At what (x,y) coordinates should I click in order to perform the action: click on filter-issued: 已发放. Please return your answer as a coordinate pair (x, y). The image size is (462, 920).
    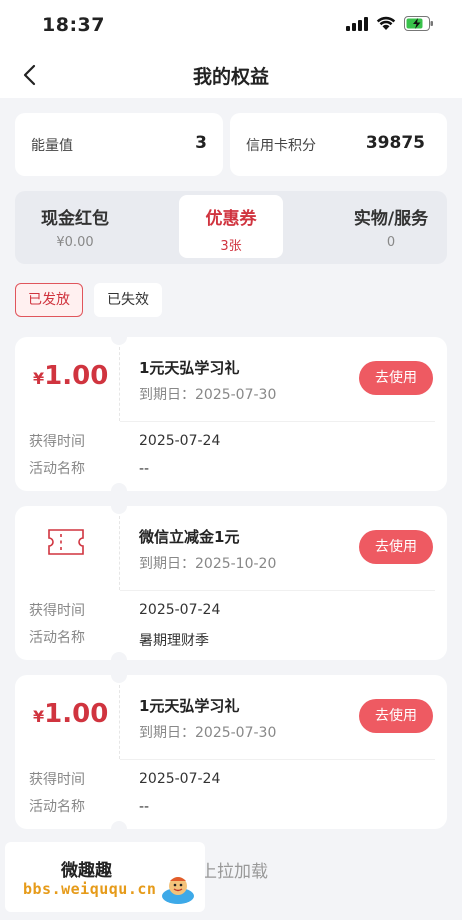
    Looking at the image, I should click on (49, 300).